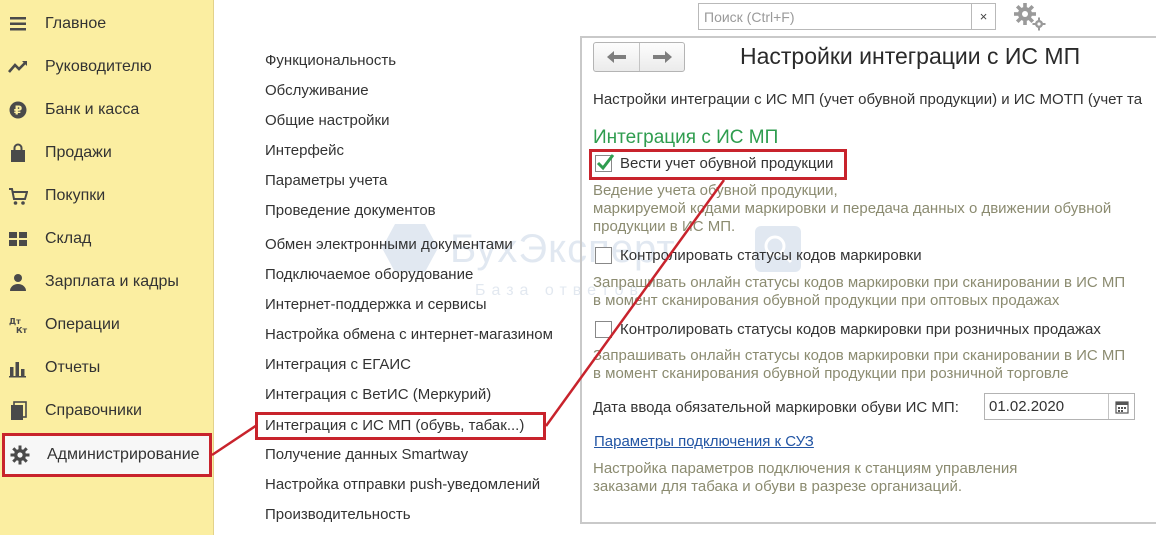  Describe the element at coordinates (76, 23) in the screenshot. I see `sidebar-item-label: Главное` at that location.